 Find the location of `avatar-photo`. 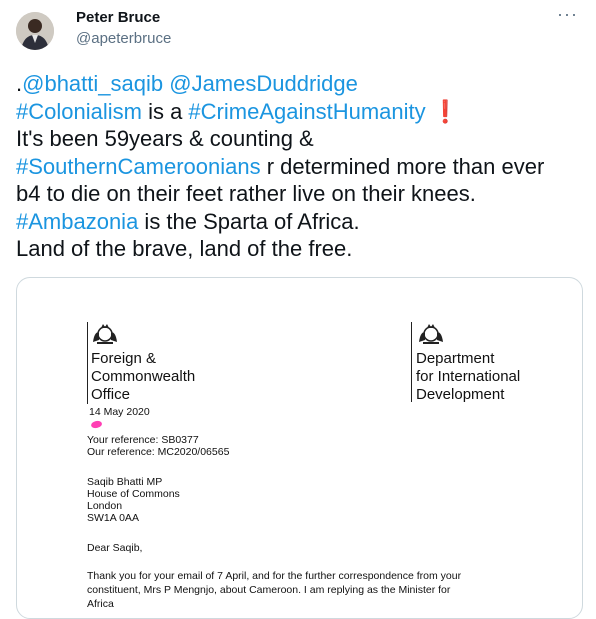

avatar-photo is located at coordinates (35, 31).